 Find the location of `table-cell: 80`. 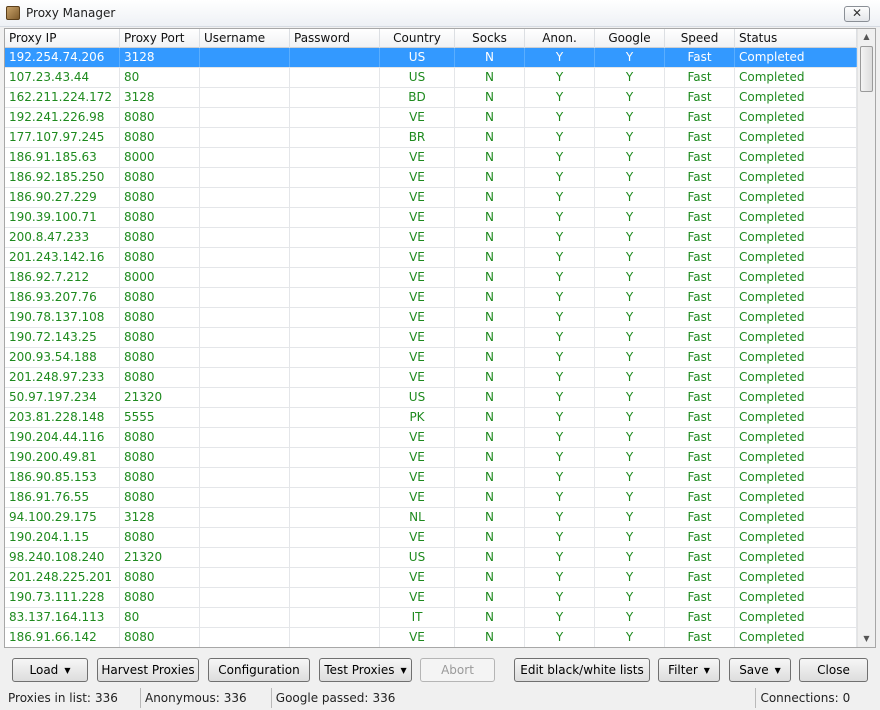

table-cell: 80 is located at coordinates (160, 77).